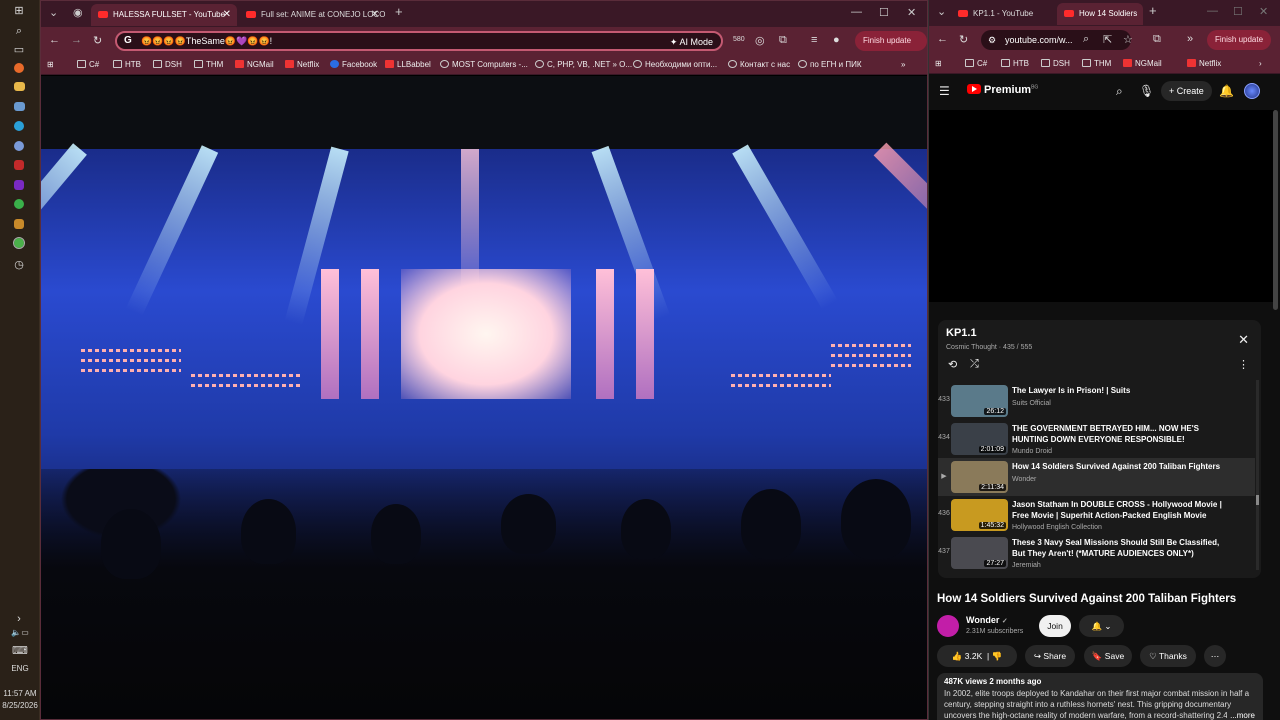 Image resolution: width=1280 pixels, height=720 pixels. Describe the element at coordinates (1239, 40) in the screenshot. I see `finish-update-button: Finish update` at that location.